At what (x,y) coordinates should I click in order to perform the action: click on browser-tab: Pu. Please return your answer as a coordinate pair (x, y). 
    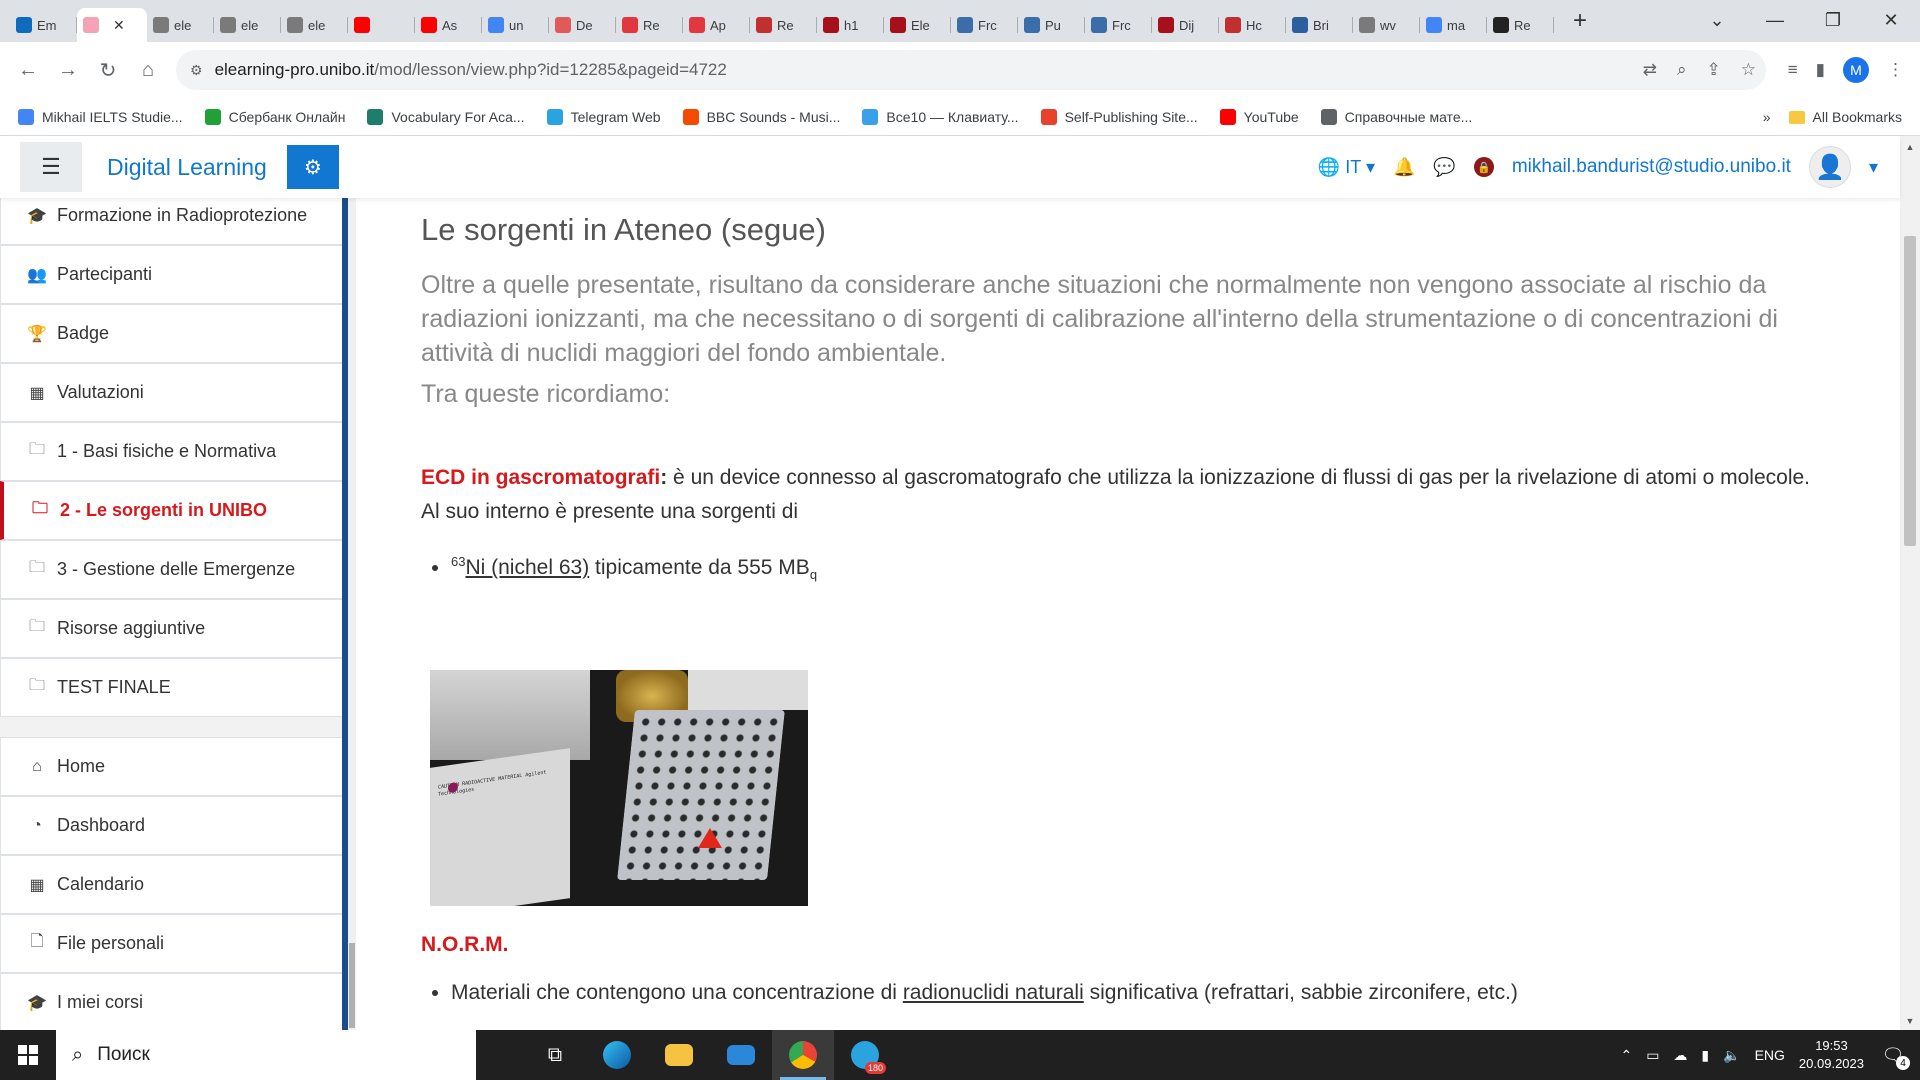
    Looking at the image, I should click on (1051, 25).